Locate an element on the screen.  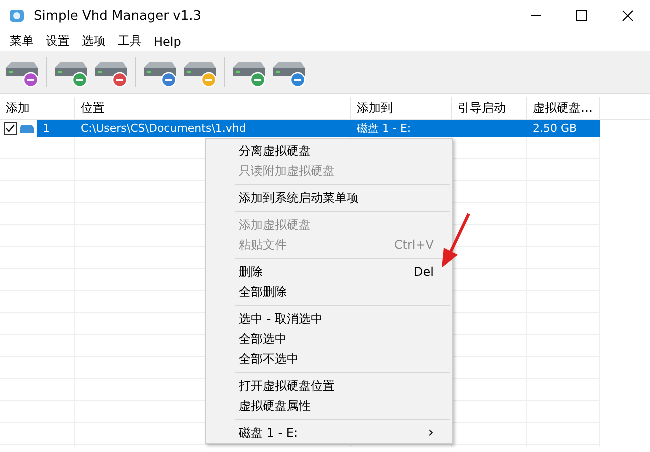
table-cell: 1 is located at coordinates (56, 128).